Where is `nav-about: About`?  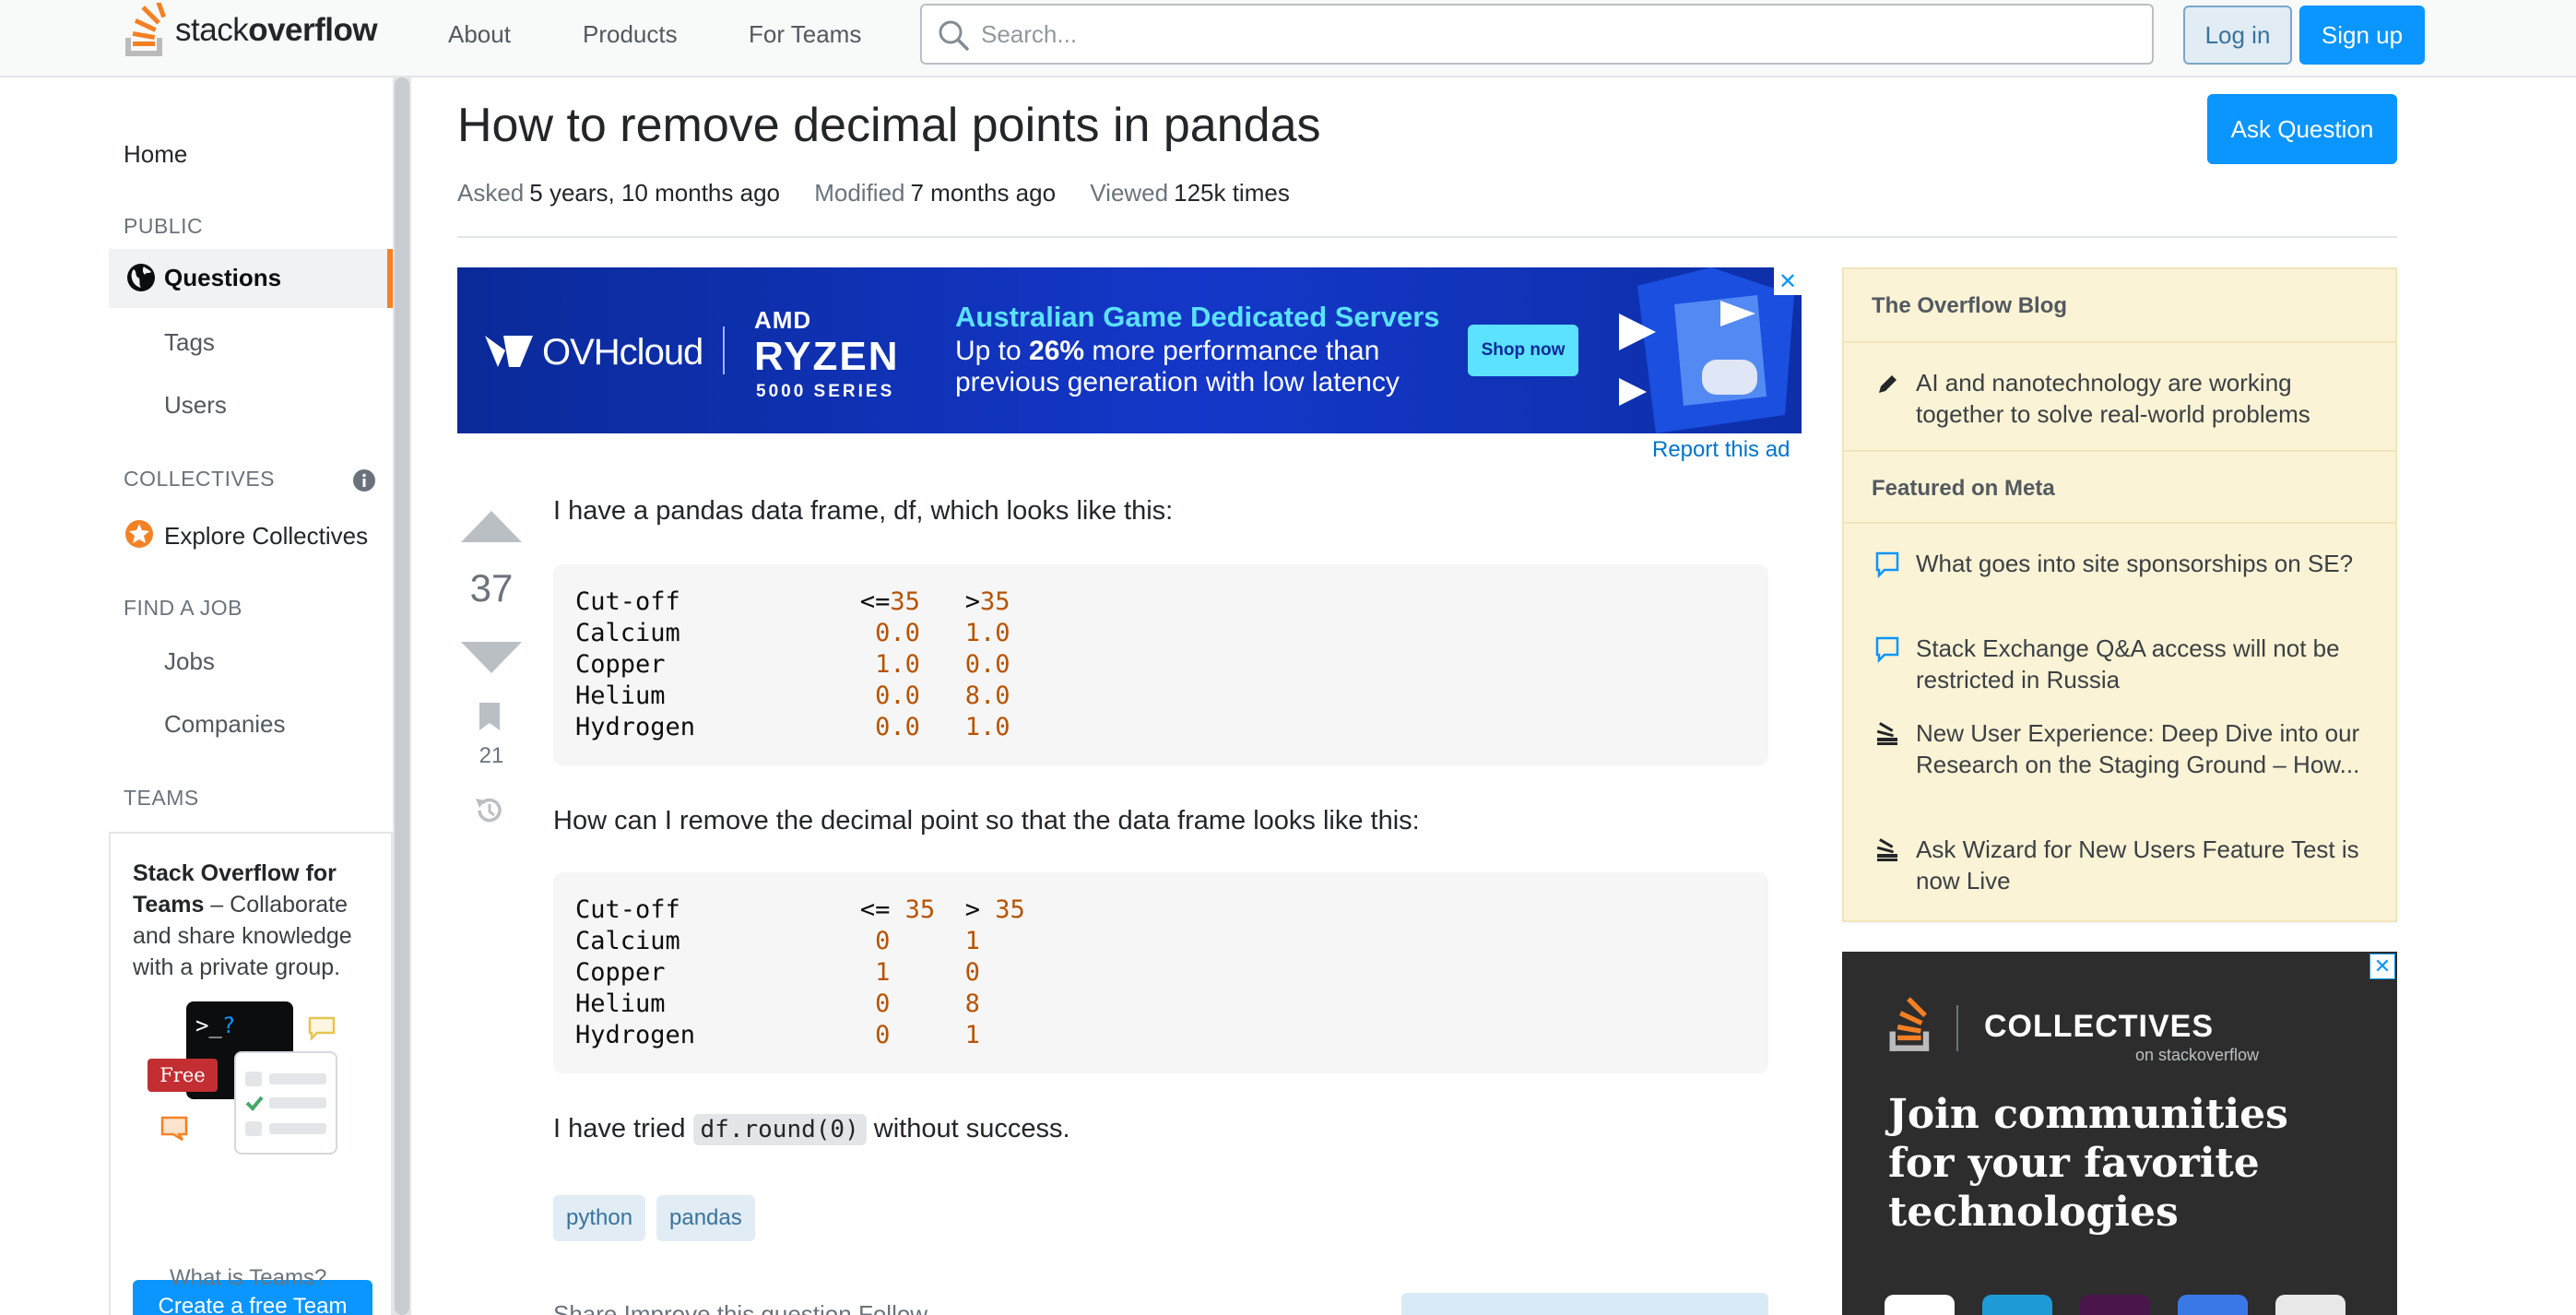
nav-about: About is located at coordinates (479, 34).